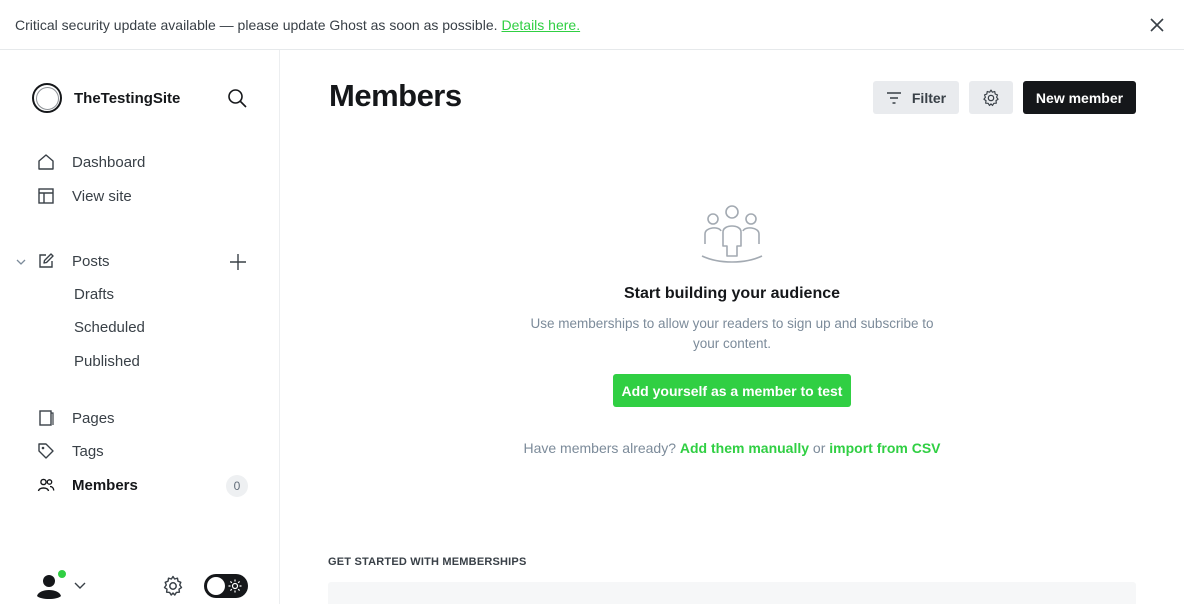 Image resolution: width=1184 pixels, height=604 pixels. What do you see at coordinates (46, 261) in the screenshot?
I see `edit-icon` at bounding box center [46, 261].